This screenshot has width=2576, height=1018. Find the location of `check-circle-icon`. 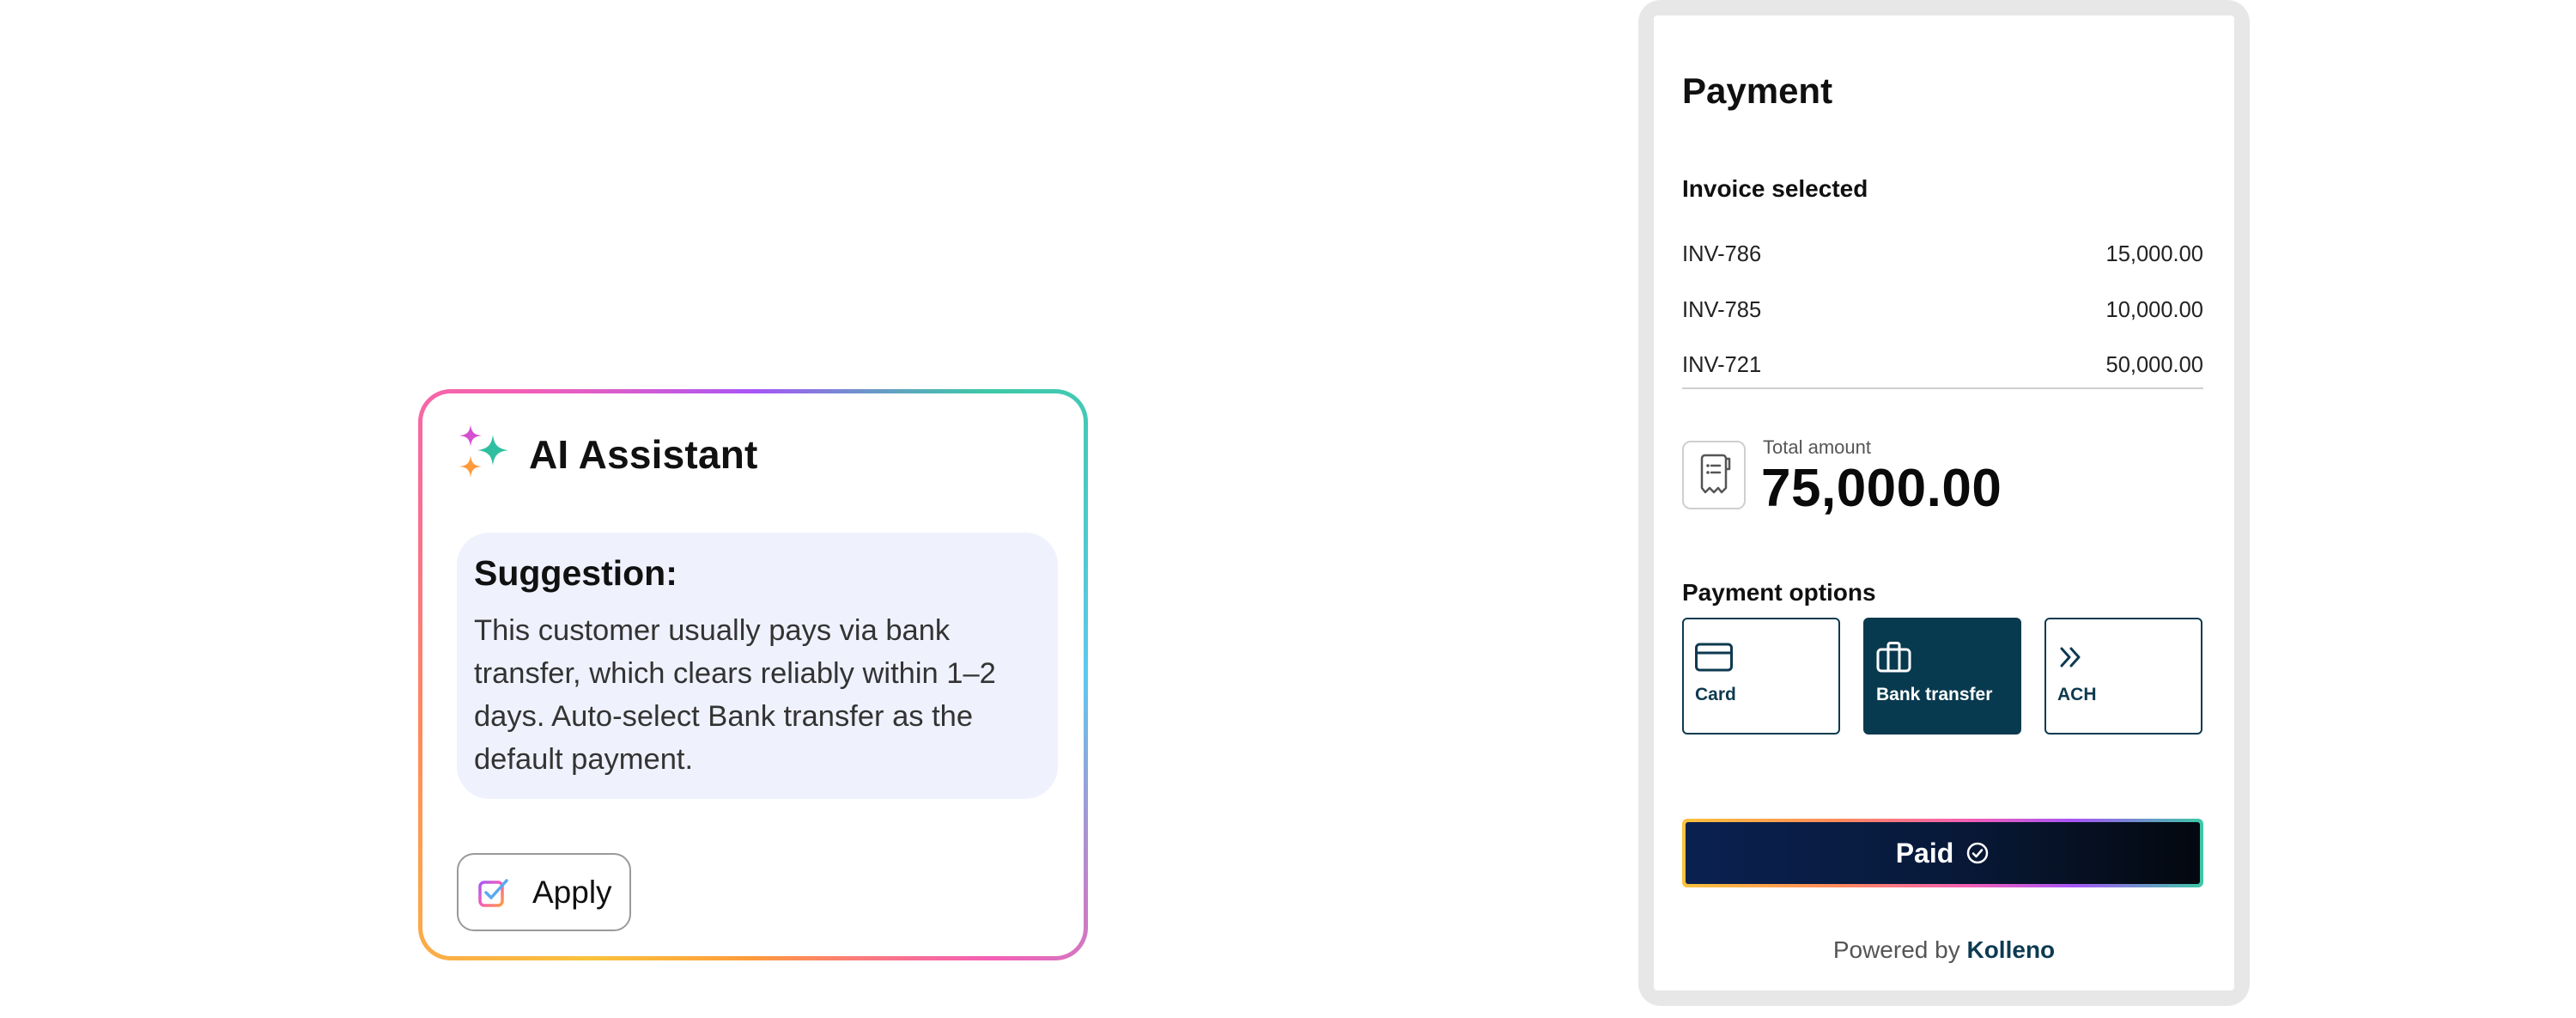

check-circle-icon is located at coordinates (1978, 853).